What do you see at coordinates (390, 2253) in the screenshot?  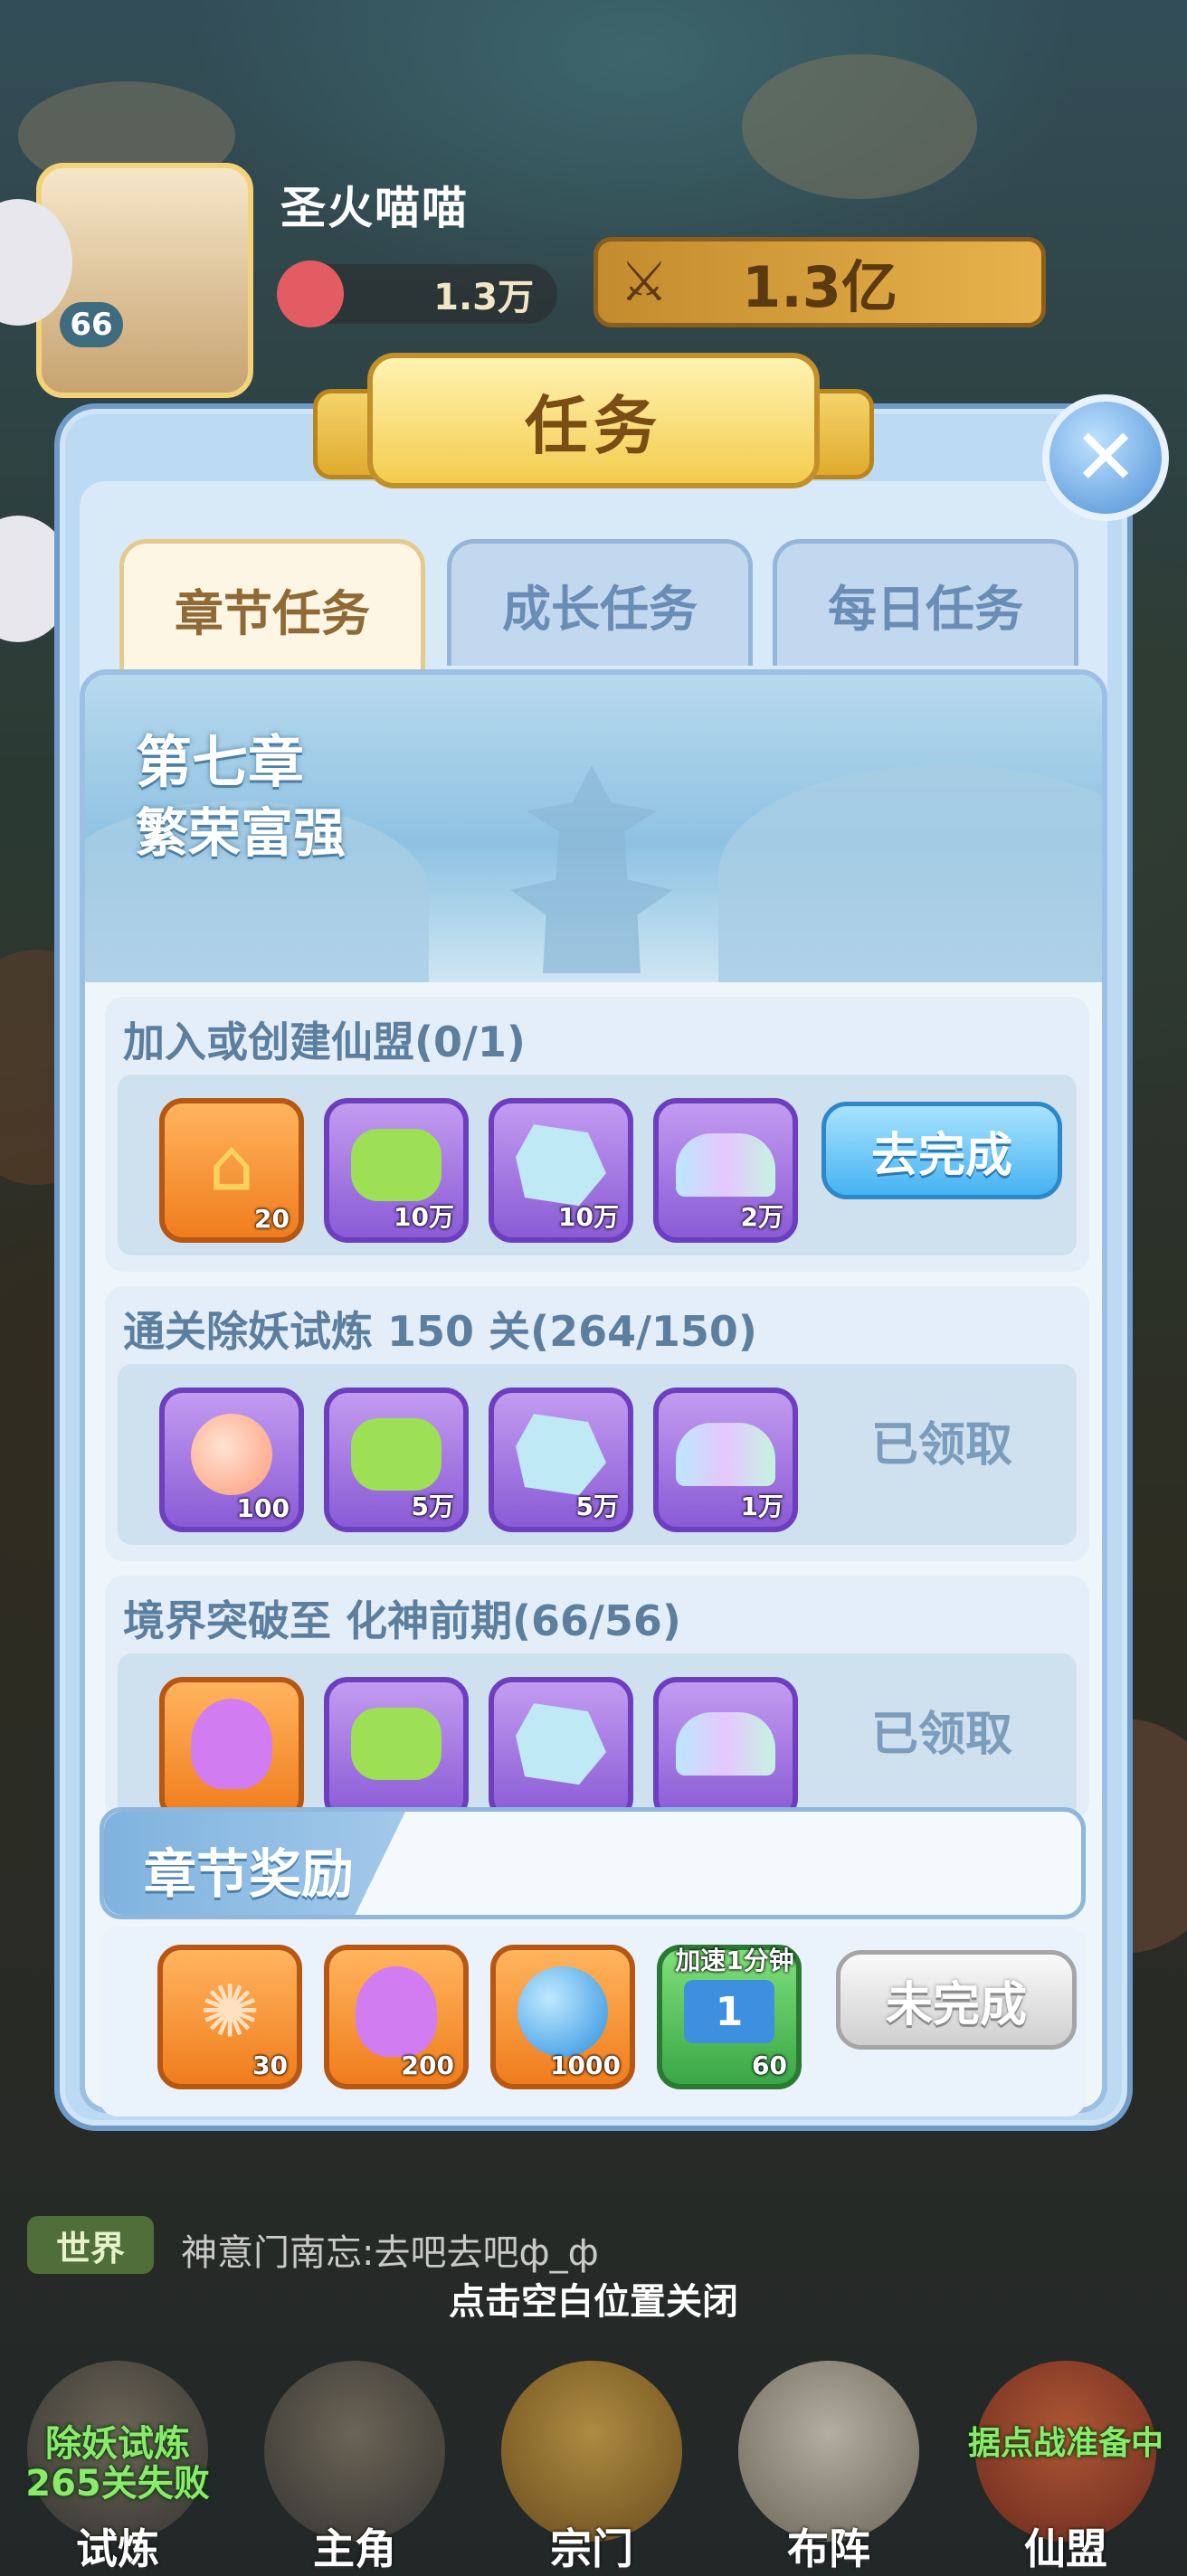 I see `world-chat-message: 神意门南忘:去吧去吧ф_ф` at bounding box center [390, 2253].